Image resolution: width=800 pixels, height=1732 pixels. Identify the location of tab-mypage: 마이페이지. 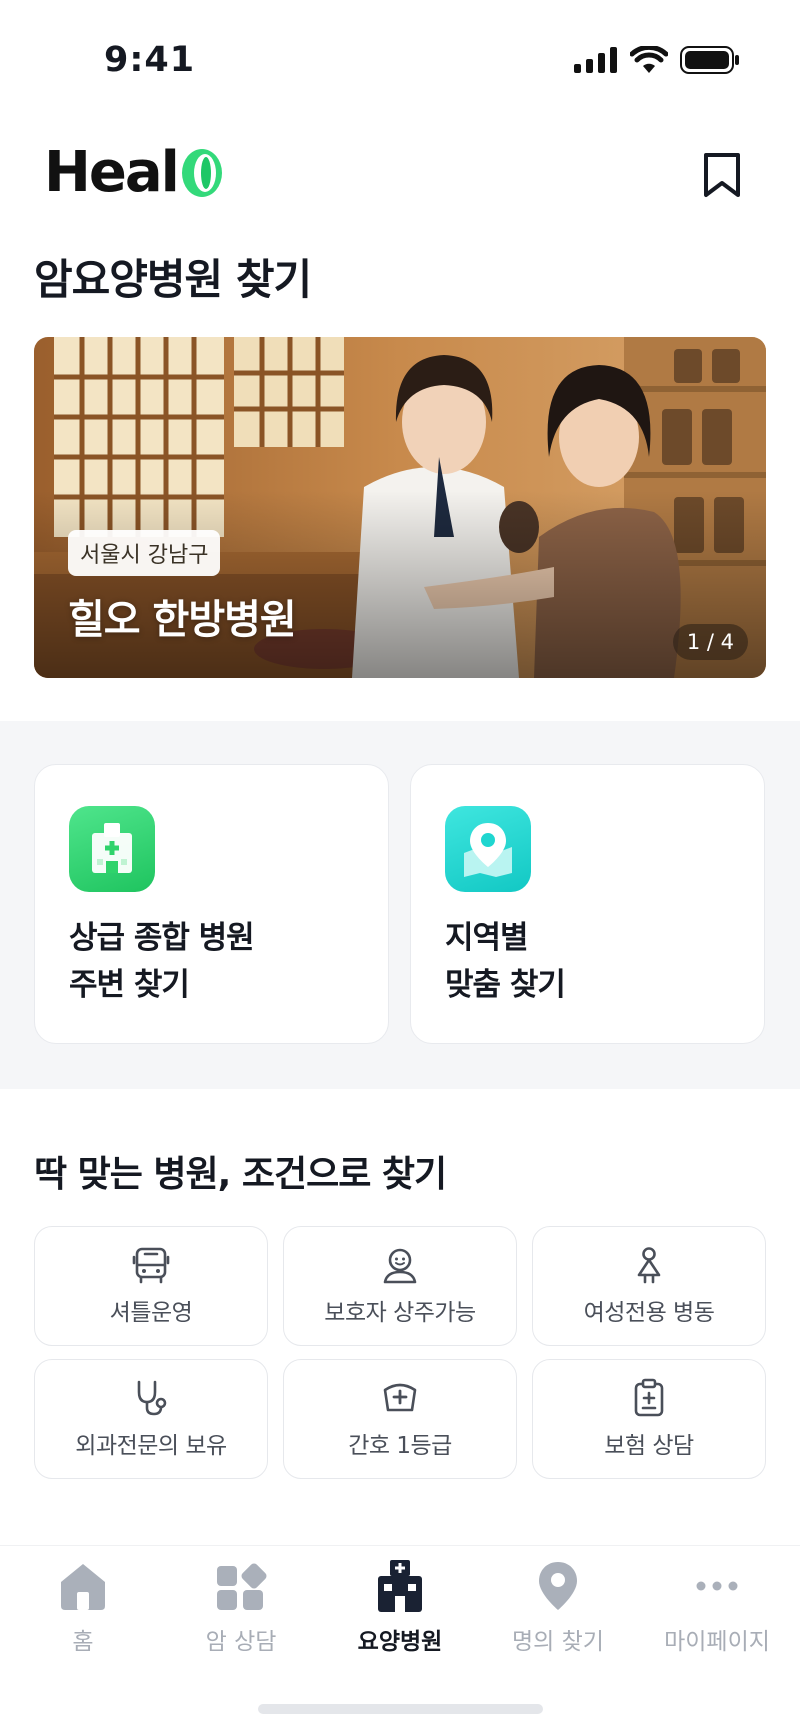
(717, 1613).